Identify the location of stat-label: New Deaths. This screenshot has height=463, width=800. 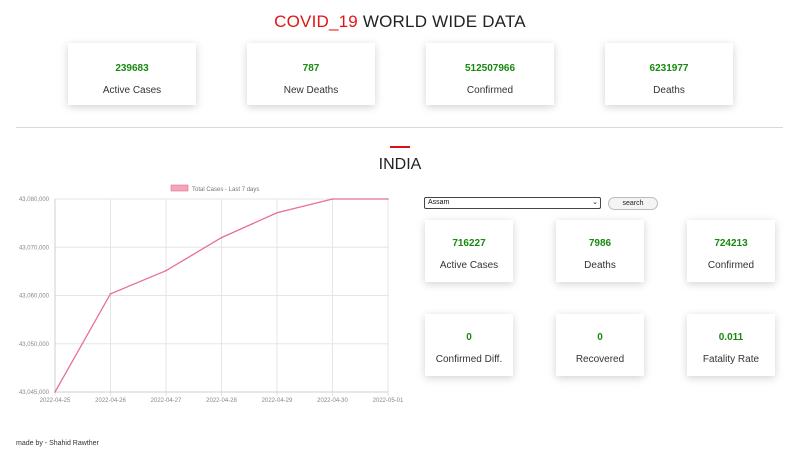
(311, 90).